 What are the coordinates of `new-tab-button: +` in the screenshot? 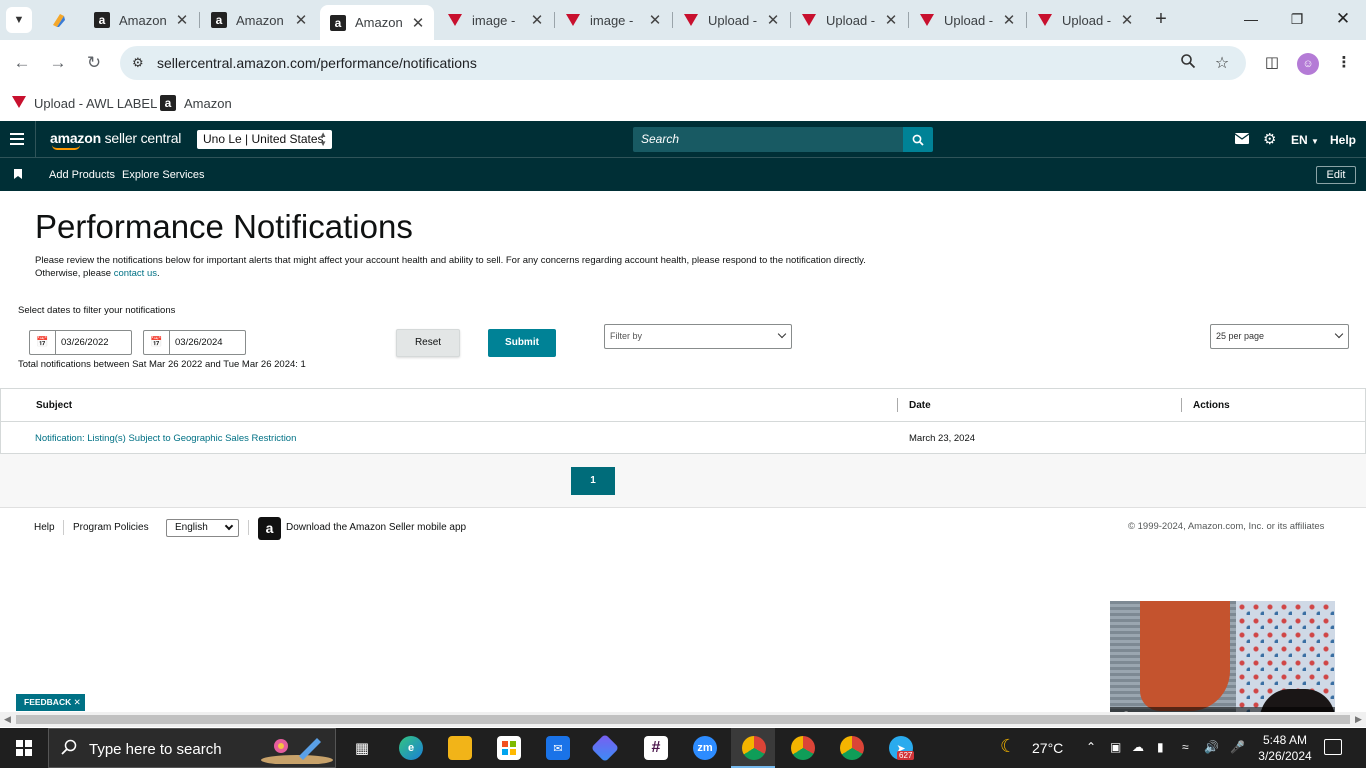 It's located at (1161, 19).